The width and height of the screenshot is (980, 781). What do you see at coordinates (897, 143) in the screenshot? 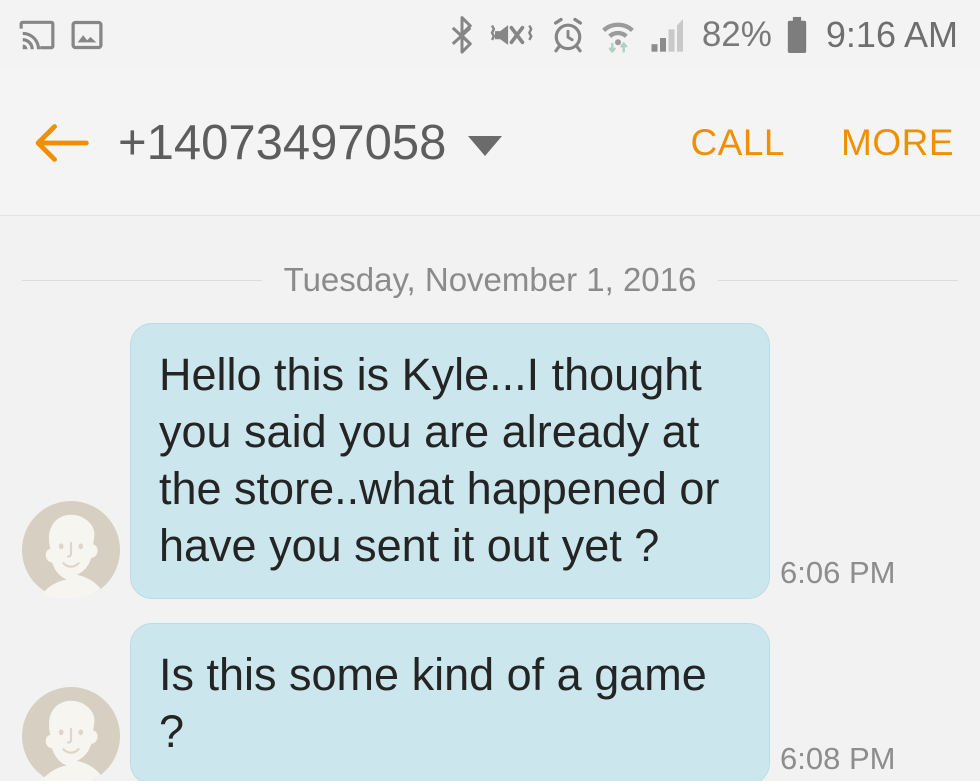
I see `more-button: MORE` at bounding box center [897, 143].